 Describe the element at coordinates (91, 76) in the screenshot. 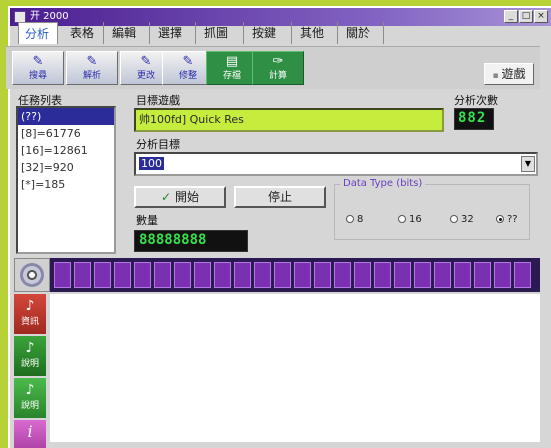

I see `tool-label: 解析` at that location.